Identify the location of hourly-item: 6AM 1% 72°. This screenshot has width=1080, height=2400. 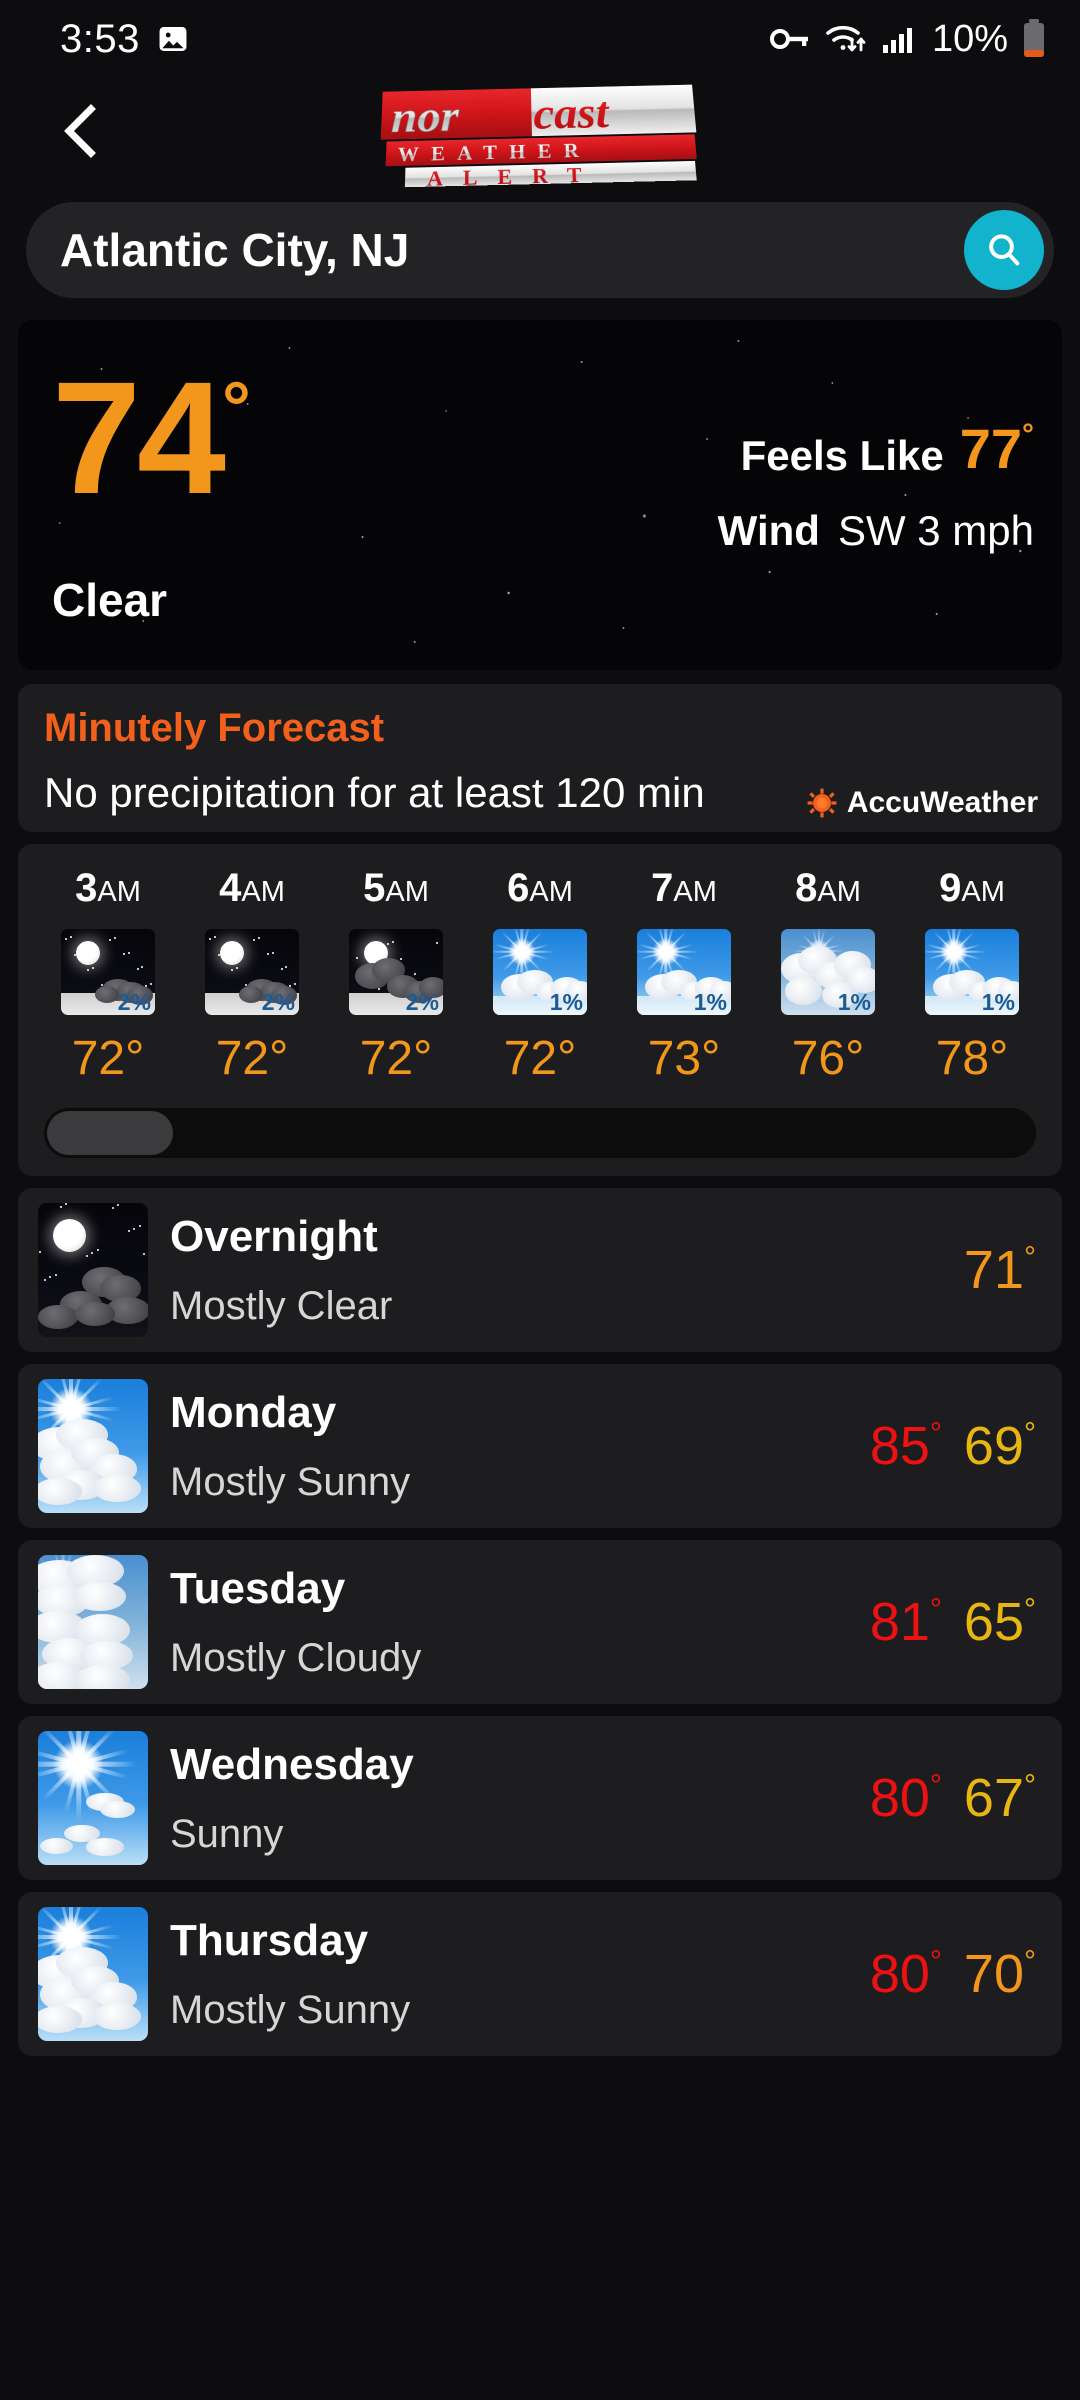
(540, 976).